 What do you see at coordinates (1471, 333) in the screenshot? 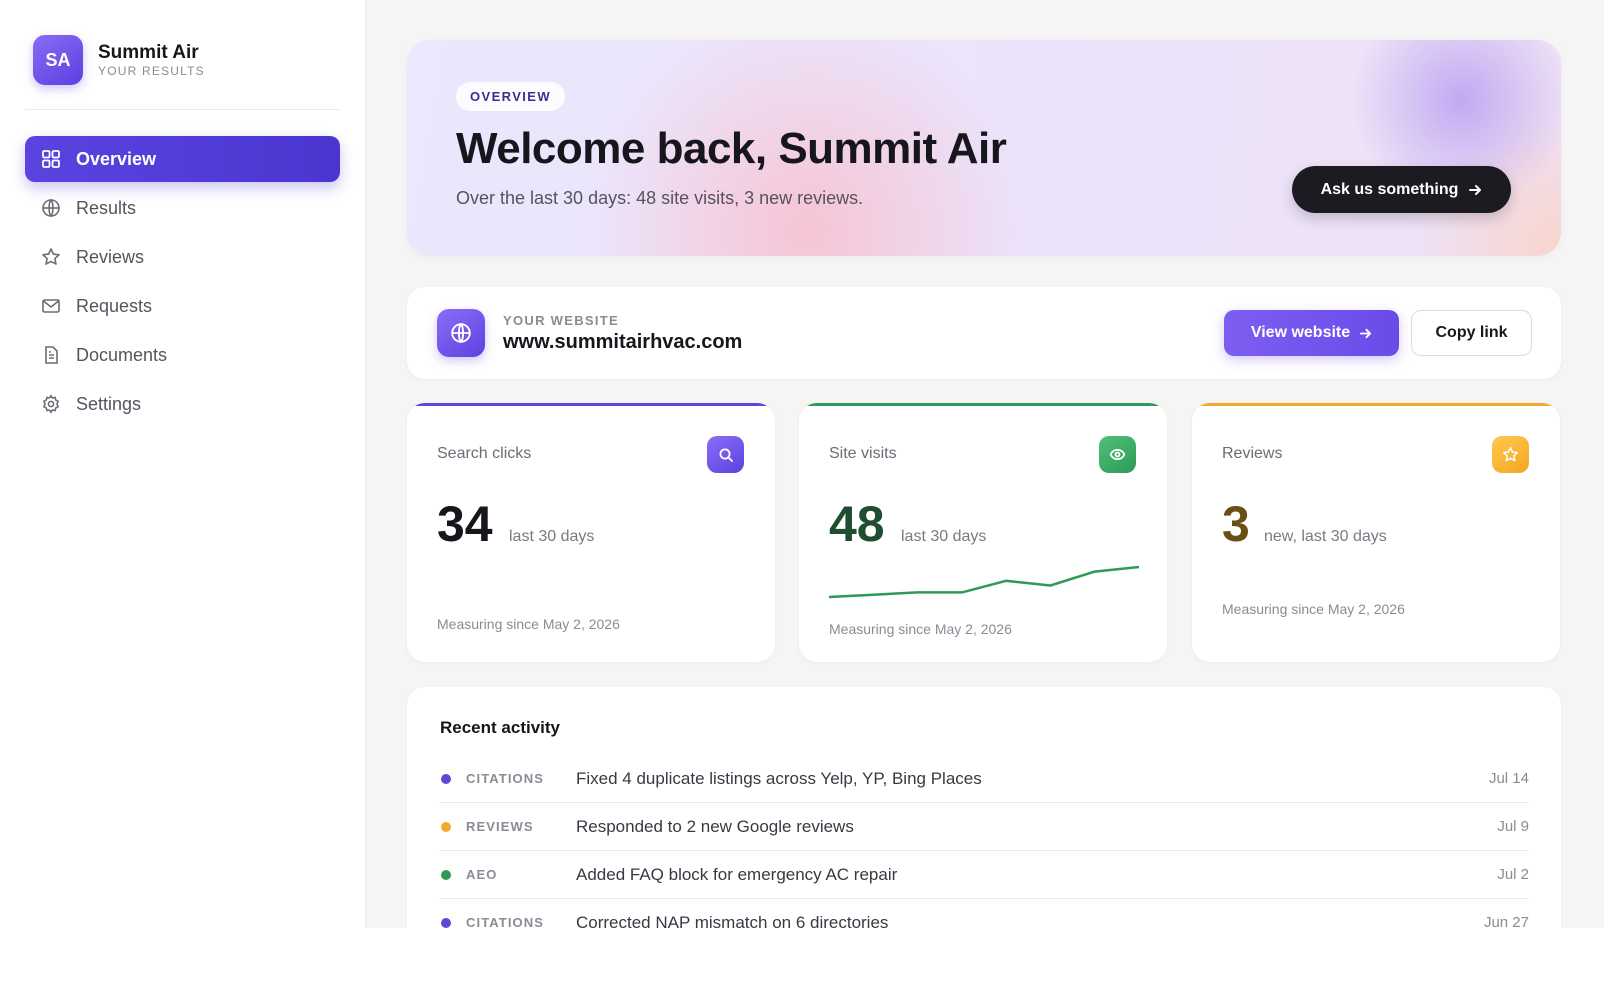
I see `copy-link-button: Copy link` at bounding box center [1471, 333].